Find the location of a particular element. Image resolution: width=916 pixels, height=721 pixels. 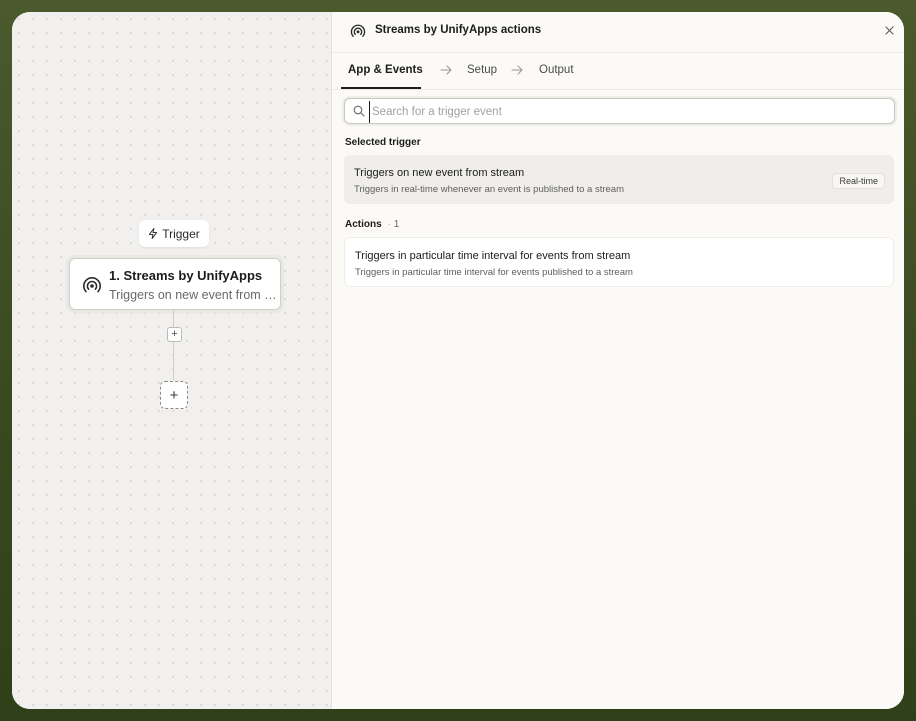

actions-heading: Actions 1 is located at coordinates (372, 224).